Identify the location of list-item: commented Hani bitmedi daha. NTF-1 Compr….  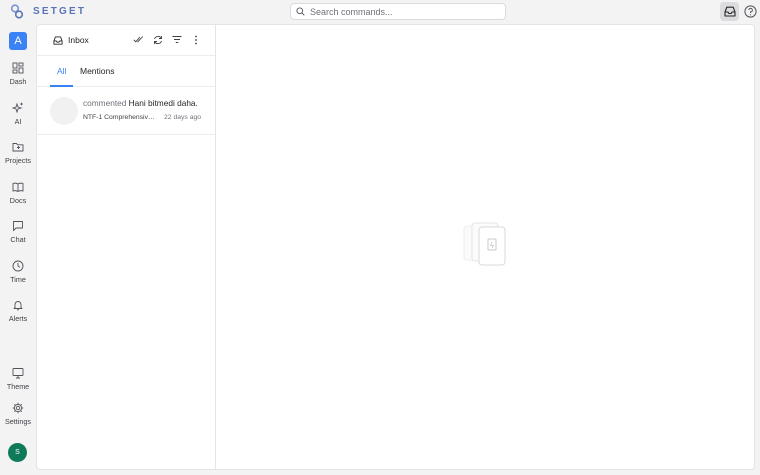
(126, 111).